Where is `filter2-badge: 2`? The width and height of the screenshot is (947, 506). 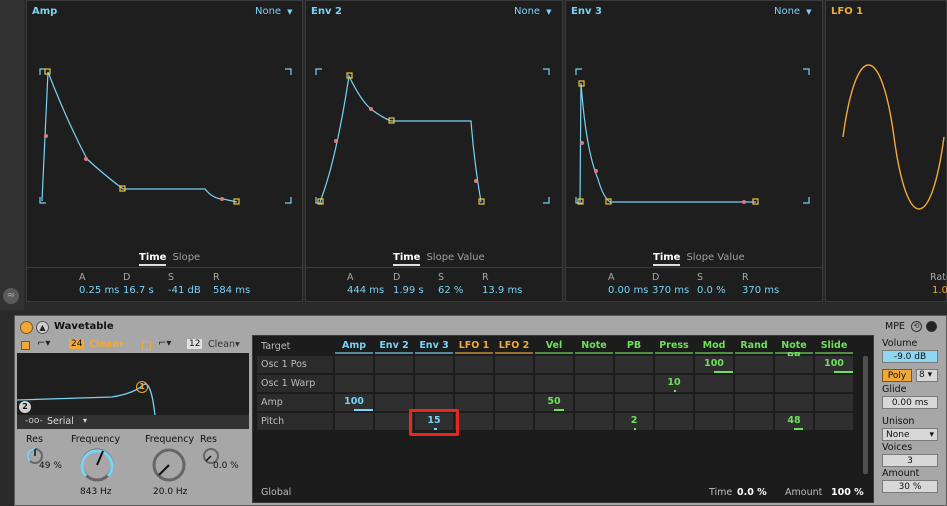
filter2-badge: 2 is located at coordinates (25, 407).